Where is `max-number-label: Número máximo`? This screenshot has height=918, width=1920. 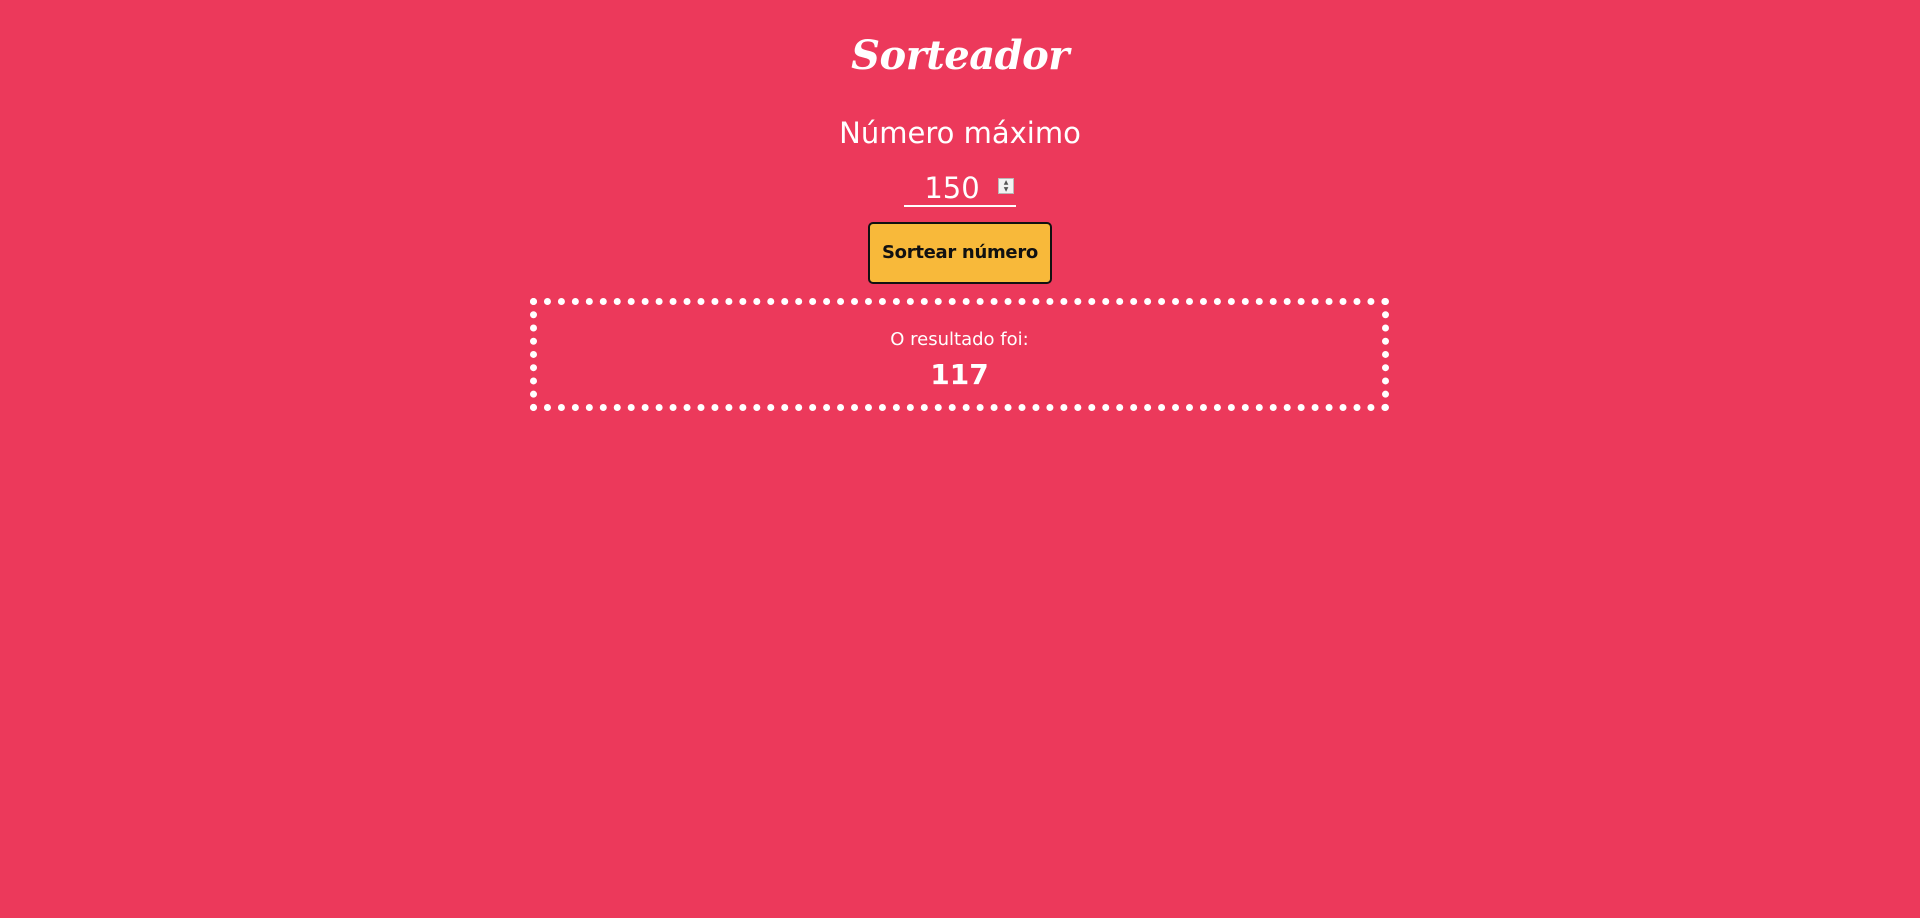
max-number-label: Número máximo is located at coordinates (960, 133).